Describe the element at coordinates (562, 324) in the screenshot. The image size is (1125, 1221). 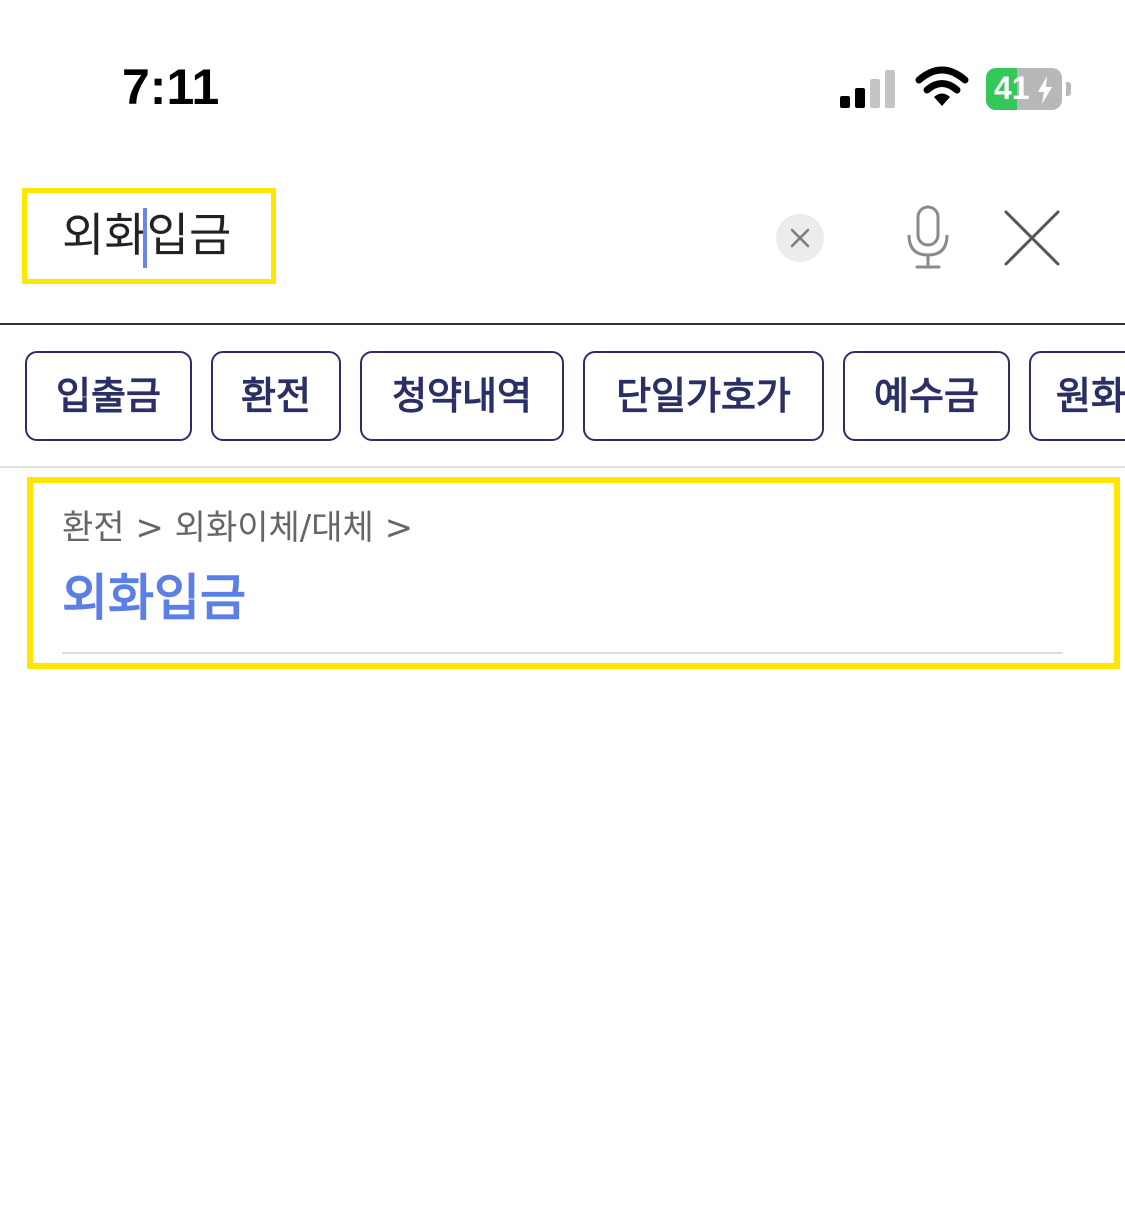
I see `header-divider` at that location.